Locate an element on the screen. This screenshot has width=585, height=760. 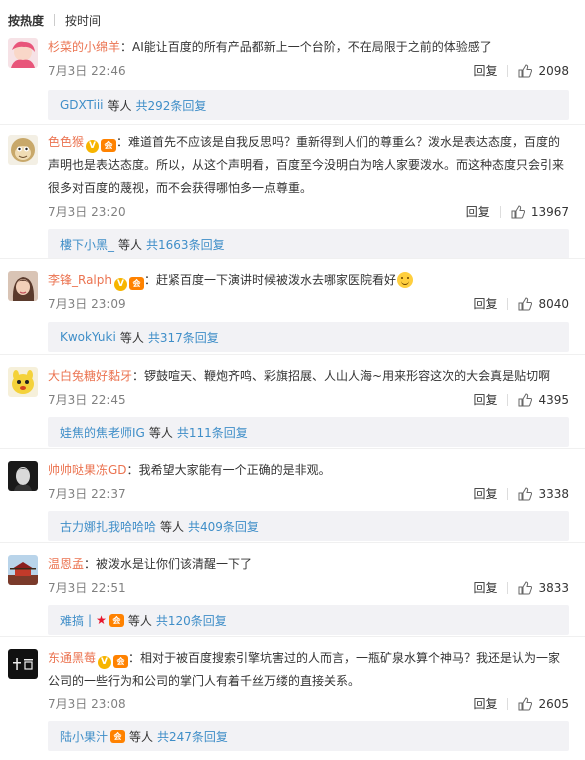
smile-emoji-icon is located at coordinates (405, 280).